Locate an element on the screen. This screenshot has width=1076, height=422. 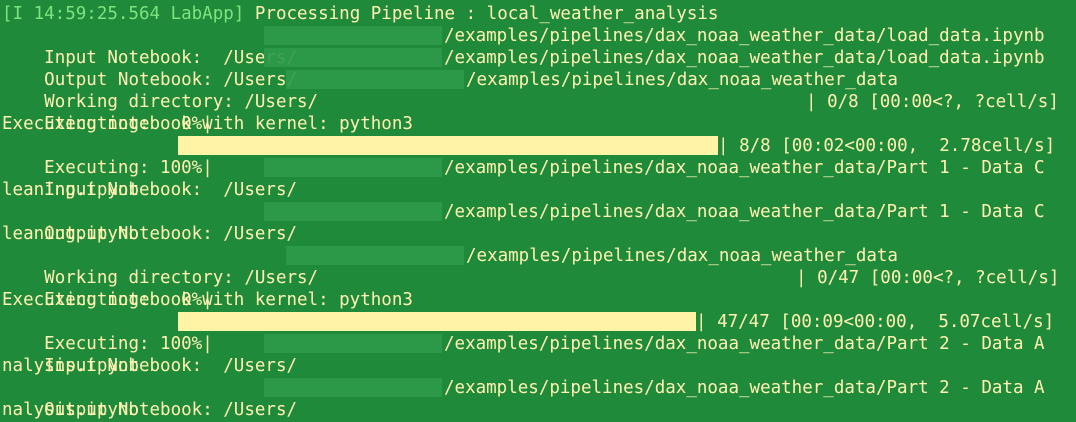
progress-line-start: Executing: 0%| | 0/8 [00:00<?, ?cell/s] is located at coordinates (539, 112).